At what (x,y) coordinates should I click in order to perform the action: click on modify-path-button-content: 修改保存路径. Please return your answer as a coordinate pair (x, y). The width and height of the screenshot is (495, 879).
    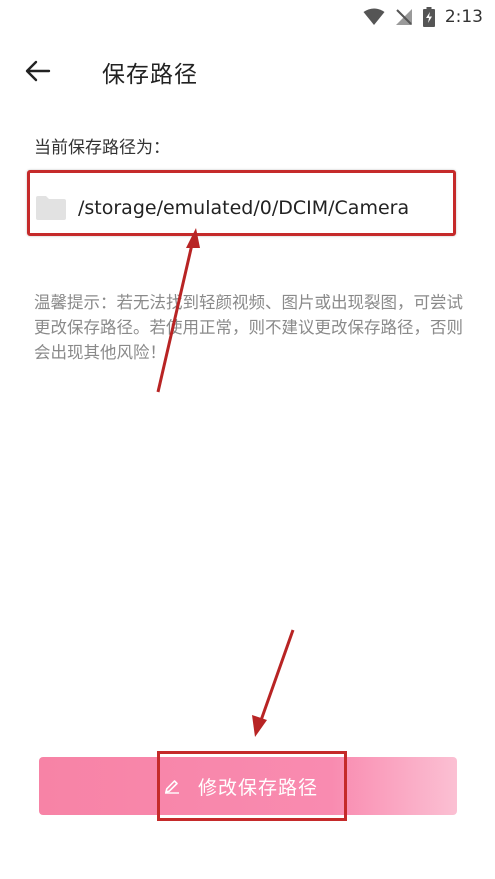
    Looking at the image, I should click on (239, 786).